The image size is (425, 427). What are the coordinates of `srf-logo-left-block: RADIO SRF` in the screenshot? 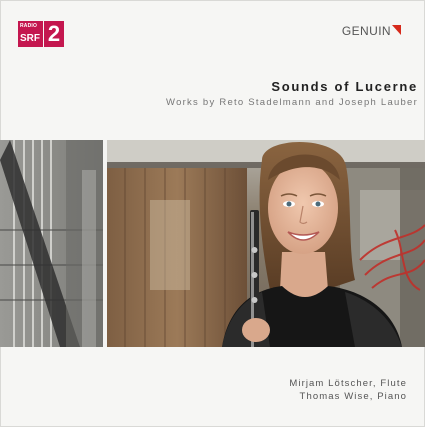 It's located at (30, 34).